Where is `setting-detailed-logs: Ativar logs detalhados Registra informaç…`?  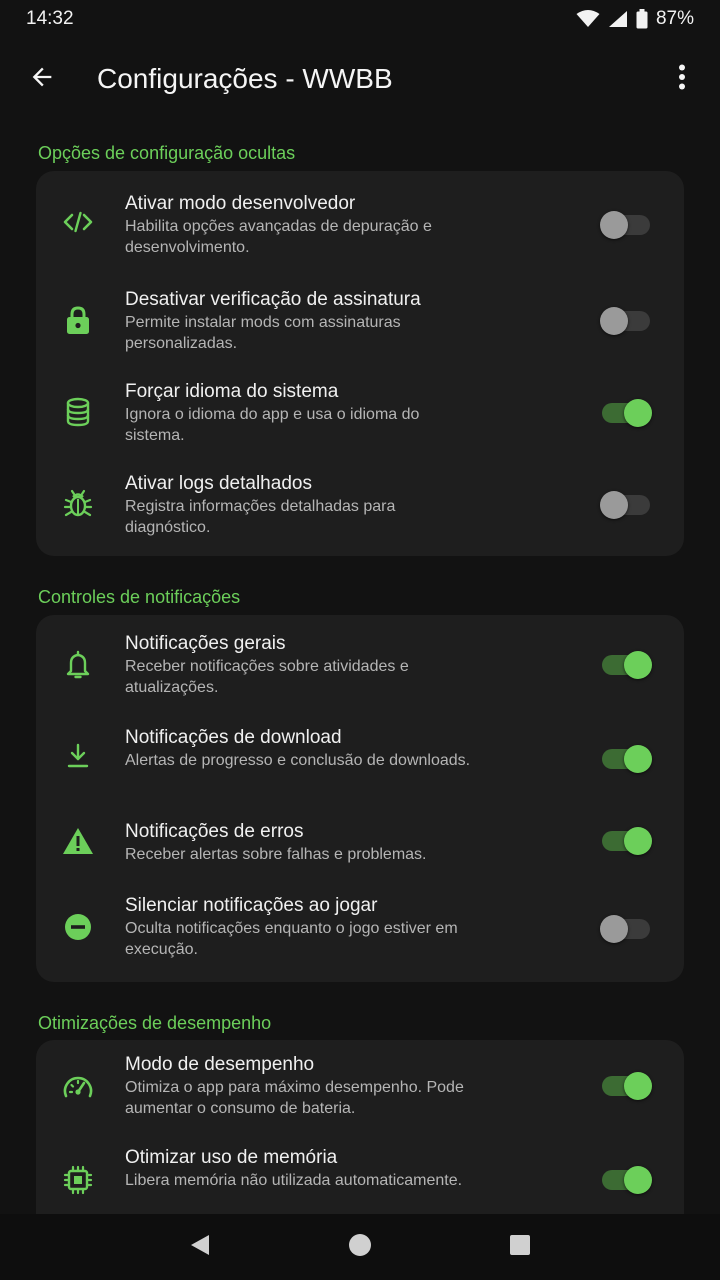 setting-detailed-logs: Ativar logs detalhados Registra informaç… is located at coordinates (360, 503).